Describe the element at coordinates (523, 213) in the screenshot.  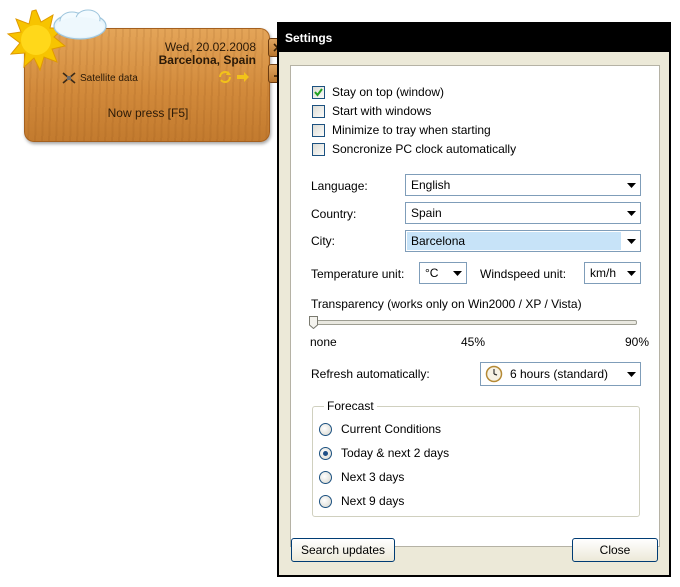
I see `country-select: Spain` at that location.